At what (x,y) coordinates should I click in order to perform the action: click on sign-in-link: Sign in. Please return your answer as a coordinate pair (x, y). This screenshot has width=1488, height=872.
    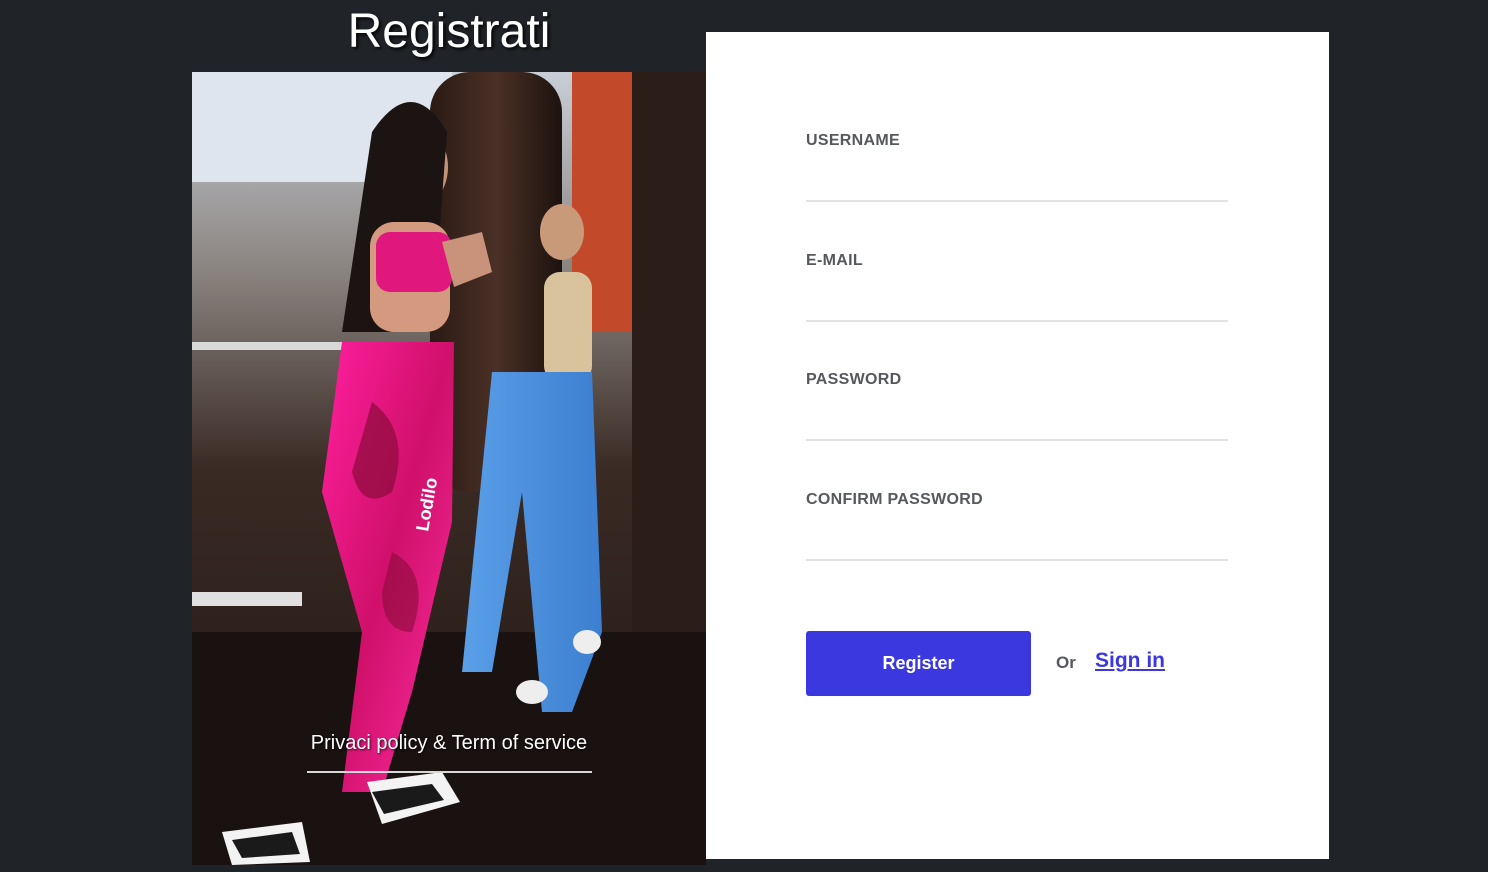
    Looking at the image, I should click on (1130, 661).